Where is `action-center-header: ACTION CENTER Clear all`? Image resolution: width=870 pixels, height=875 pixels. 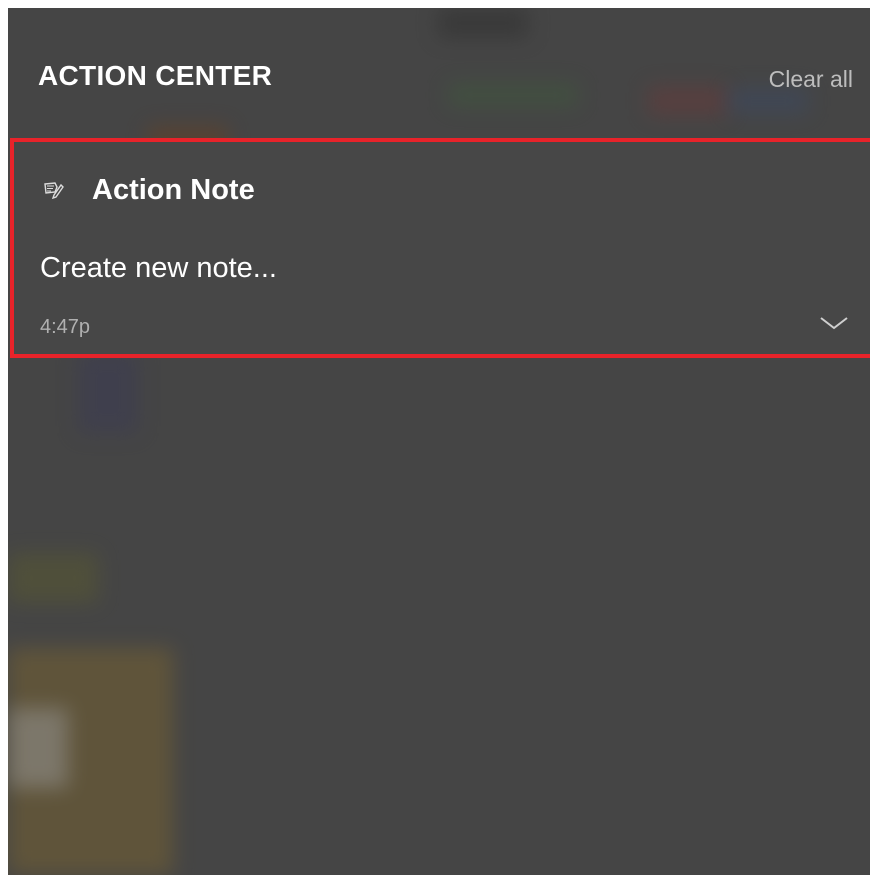 action-center-header: ACTION CENTER Clear all is located at coordinates (439, 73).